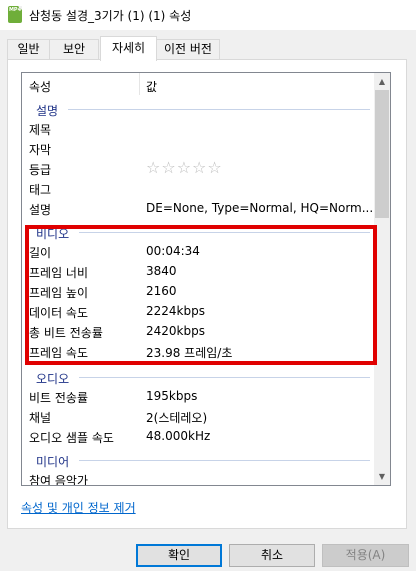 This screenshot has width=416, height=571. I want to click on apply-button: 적용(A), so click(365, 555).